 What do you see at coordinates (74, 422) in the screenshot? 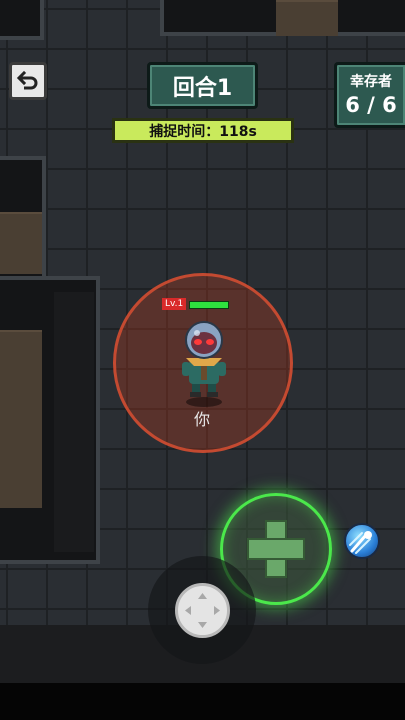
I see `floor-shadow` at bounding box center [74, 422].